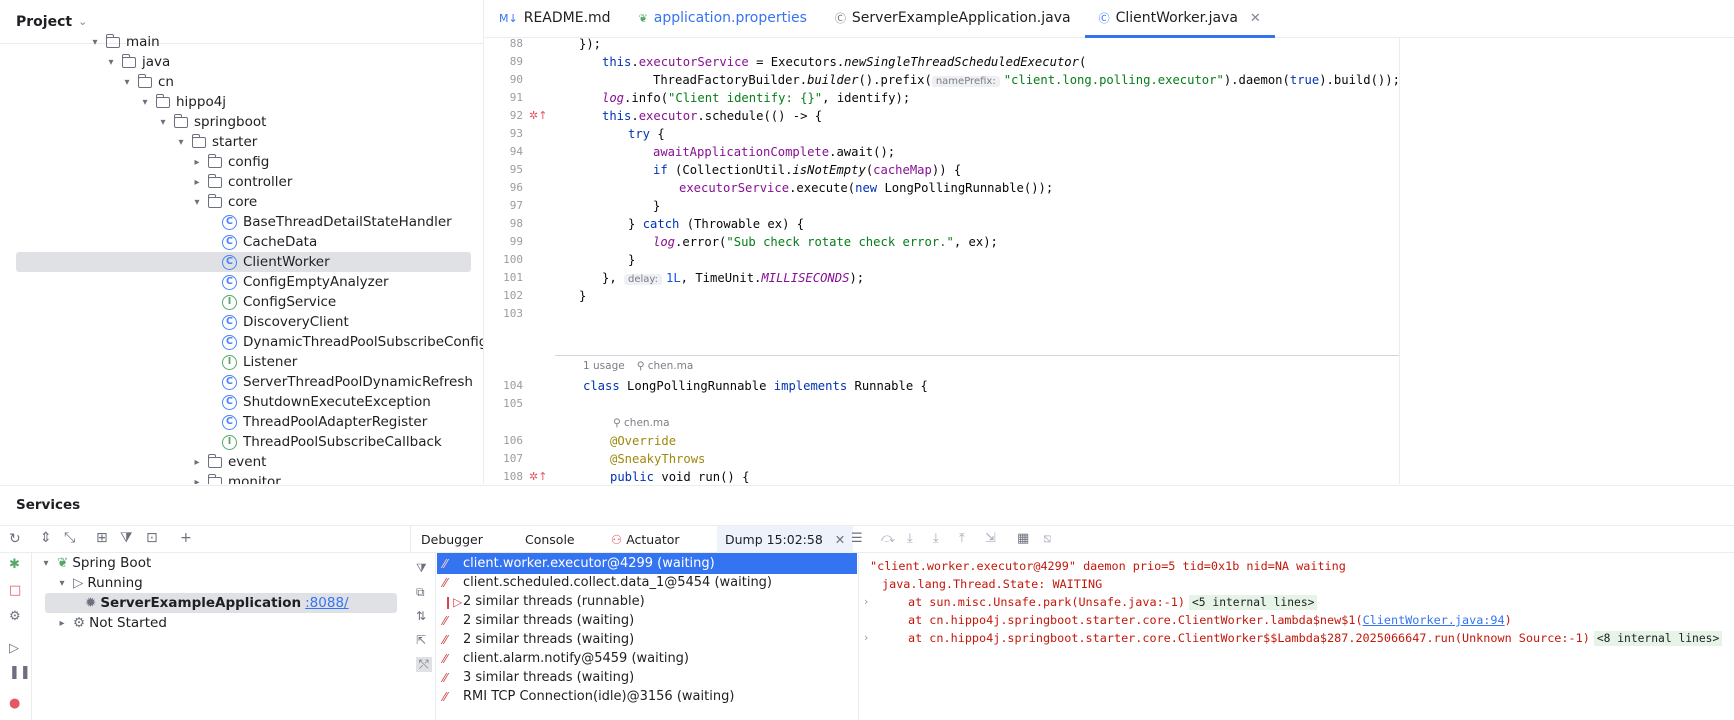 The height and width of the screenshot is (720, 1734). Describe the element at coordinates (15, 616) in the screenshot. I see `settings-icon: ⚙` at that location.